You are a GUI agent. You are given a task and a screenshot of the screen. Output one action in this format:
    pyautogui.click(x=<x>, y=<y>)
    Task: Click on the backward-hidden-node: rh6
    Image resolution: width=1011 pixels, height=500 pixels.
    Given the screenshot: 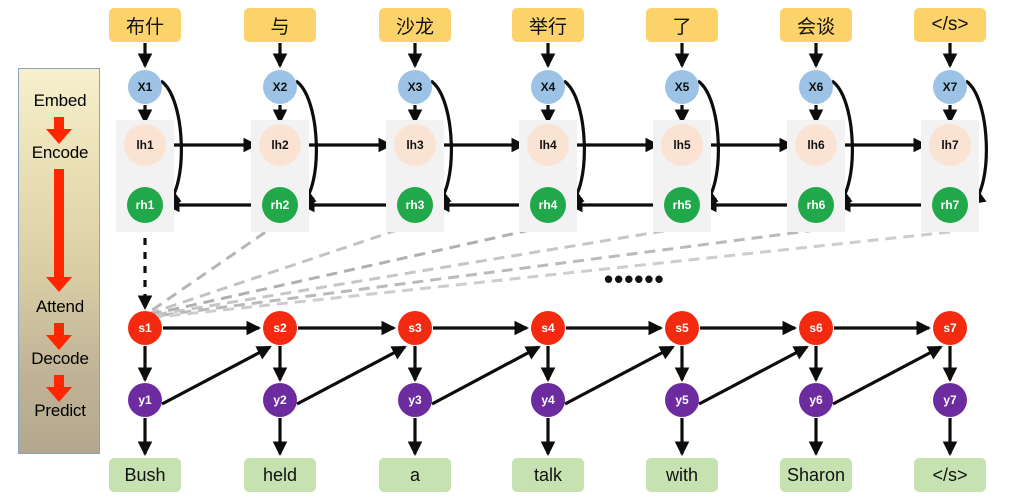 What is the action you would take?
    pyautogui.click(x=816, y=205)
    